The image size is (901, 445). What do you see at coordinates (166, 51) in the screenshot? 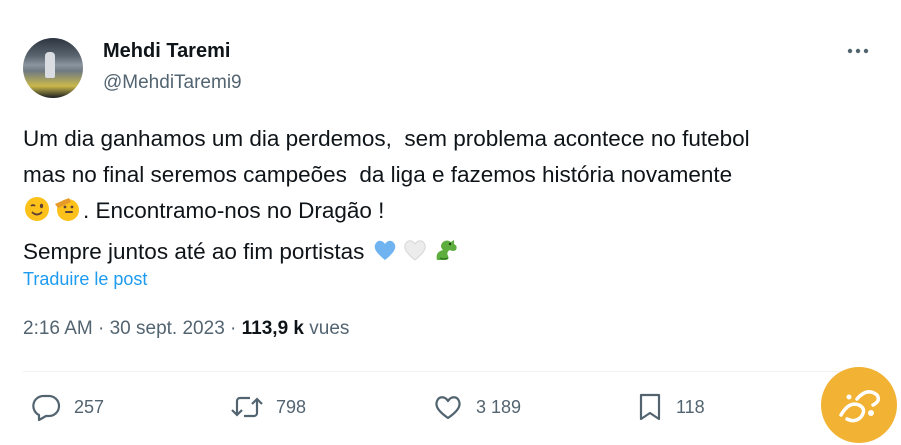
I see `author-display-name: Mehdi Taremi` at bounding box center [166, 51].